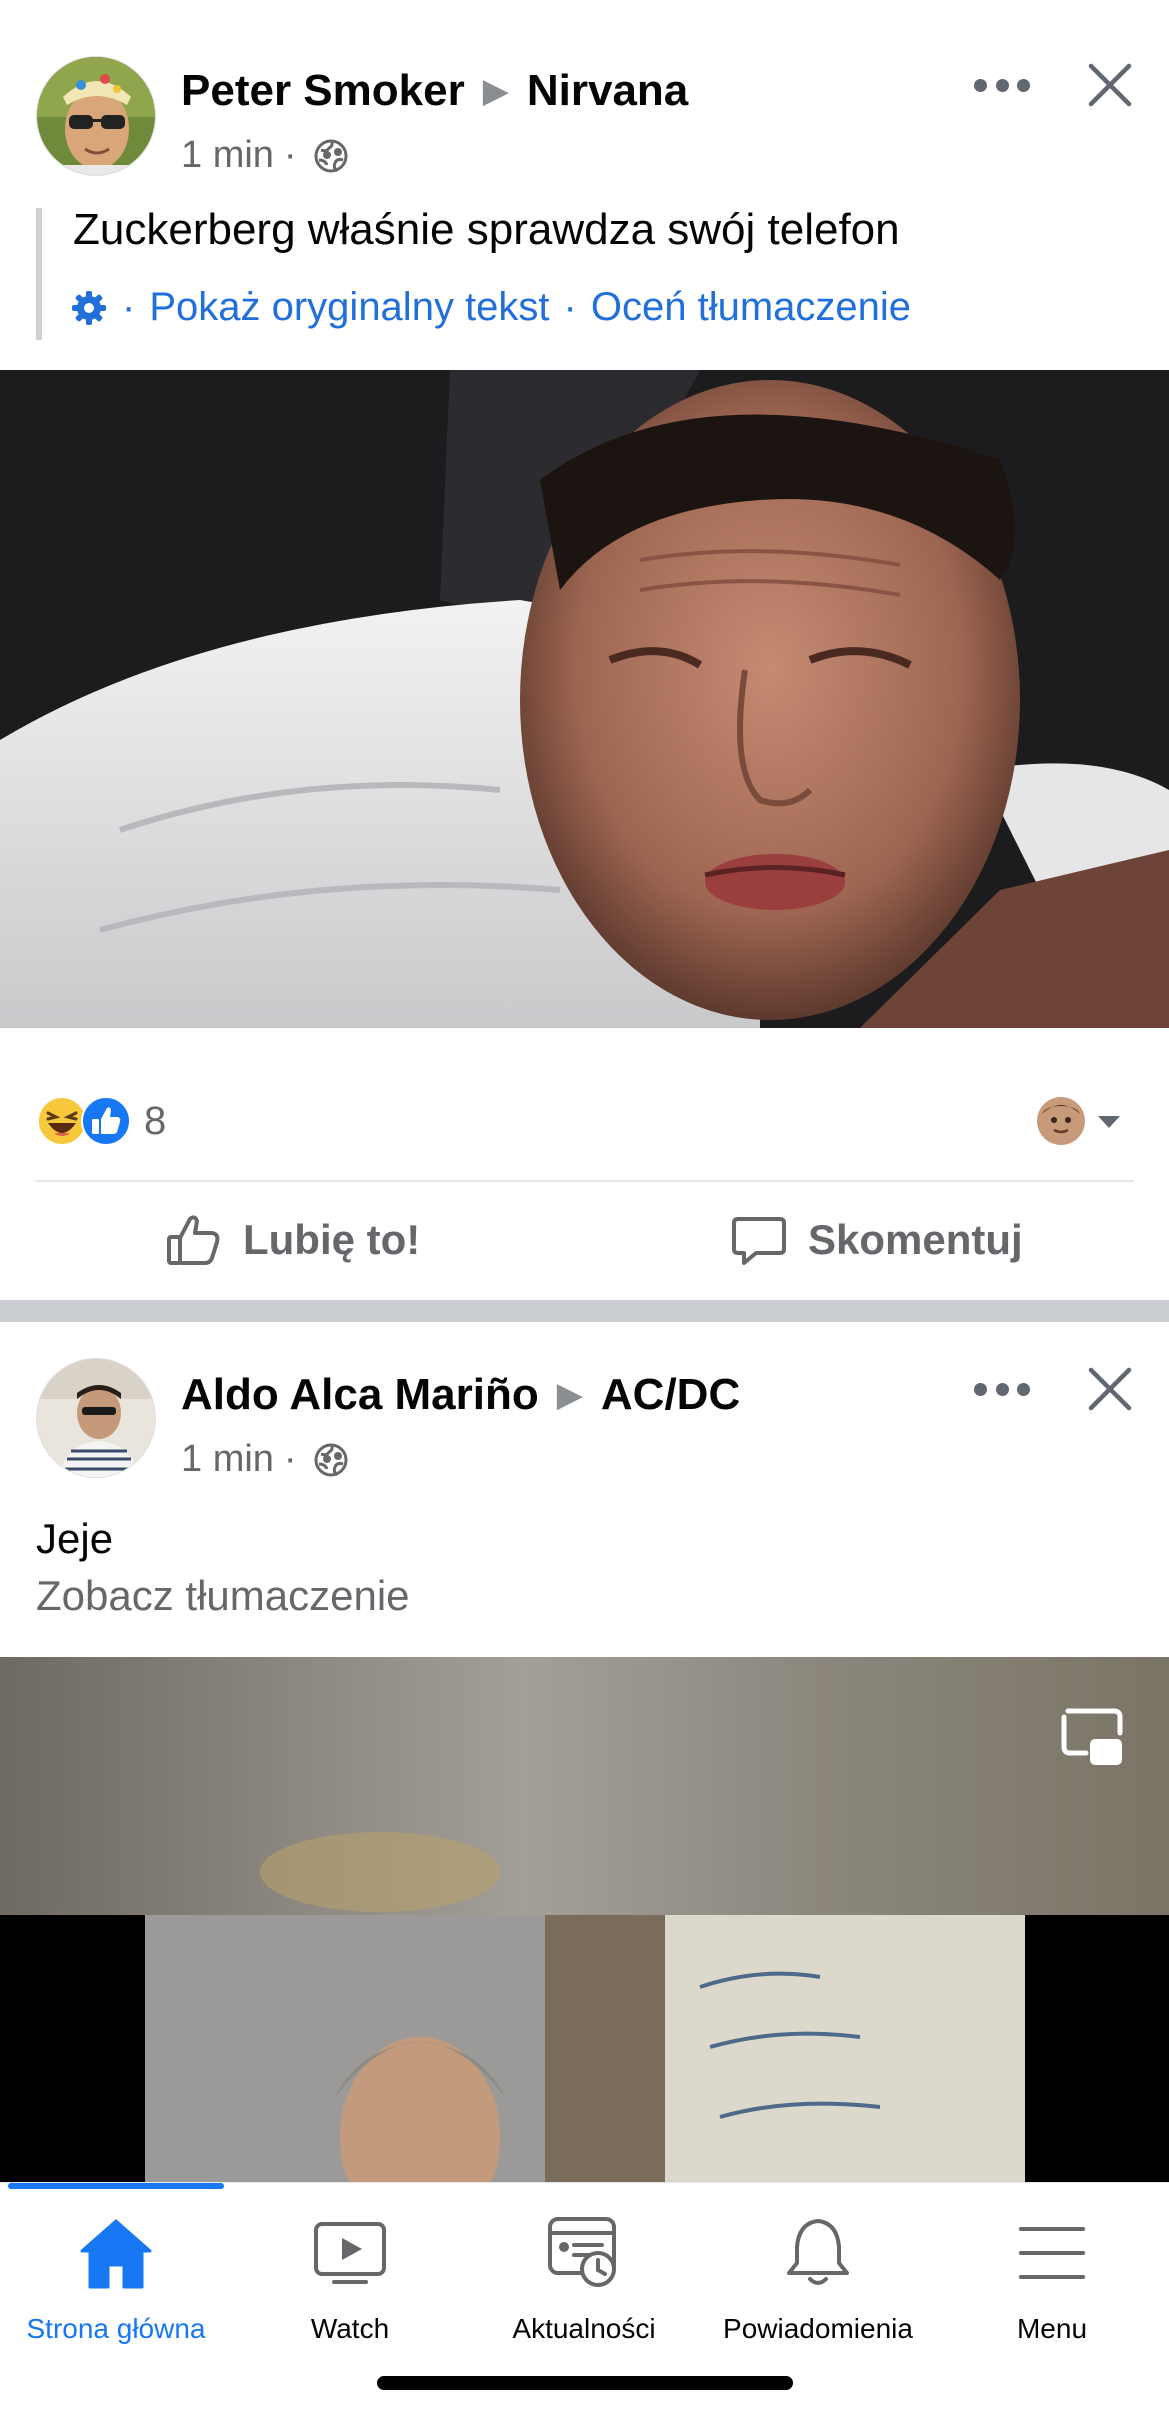 This screenshot has height=2416, width=1169. I want to click on group-name: Nirvana, so click(607, 91).